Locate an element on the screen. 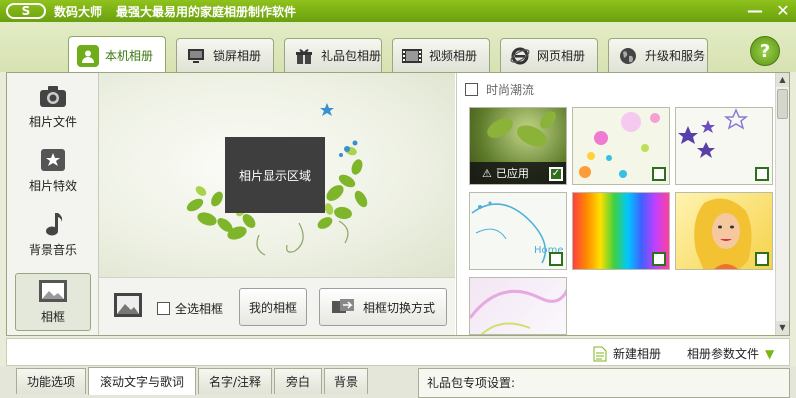  logo-text: S is located at coordinates (26, 11).